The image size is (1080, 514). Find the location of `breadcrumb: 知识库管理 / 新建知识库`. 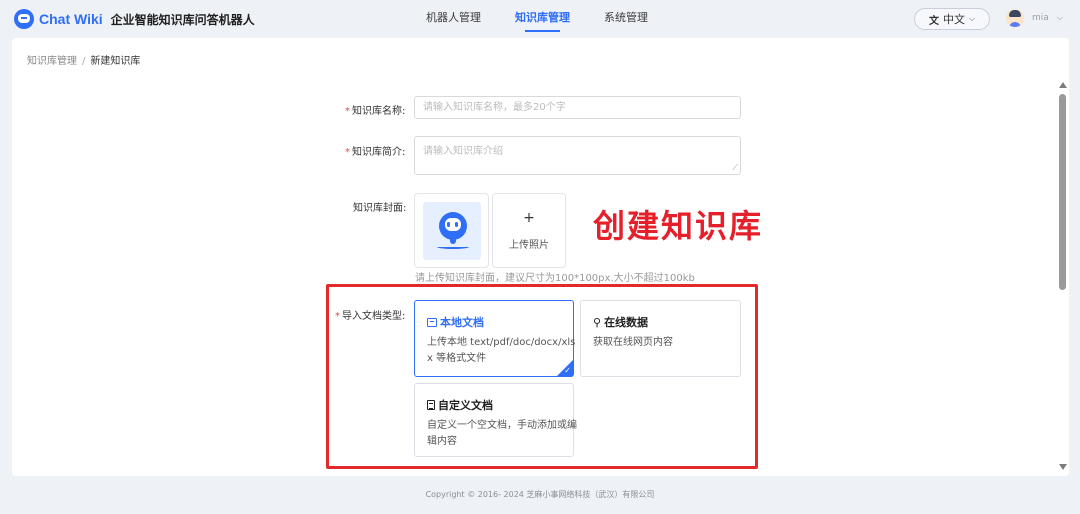

breadcrumb: 知识库管理 / 新建知识库 is located at coordinates (83, 59).